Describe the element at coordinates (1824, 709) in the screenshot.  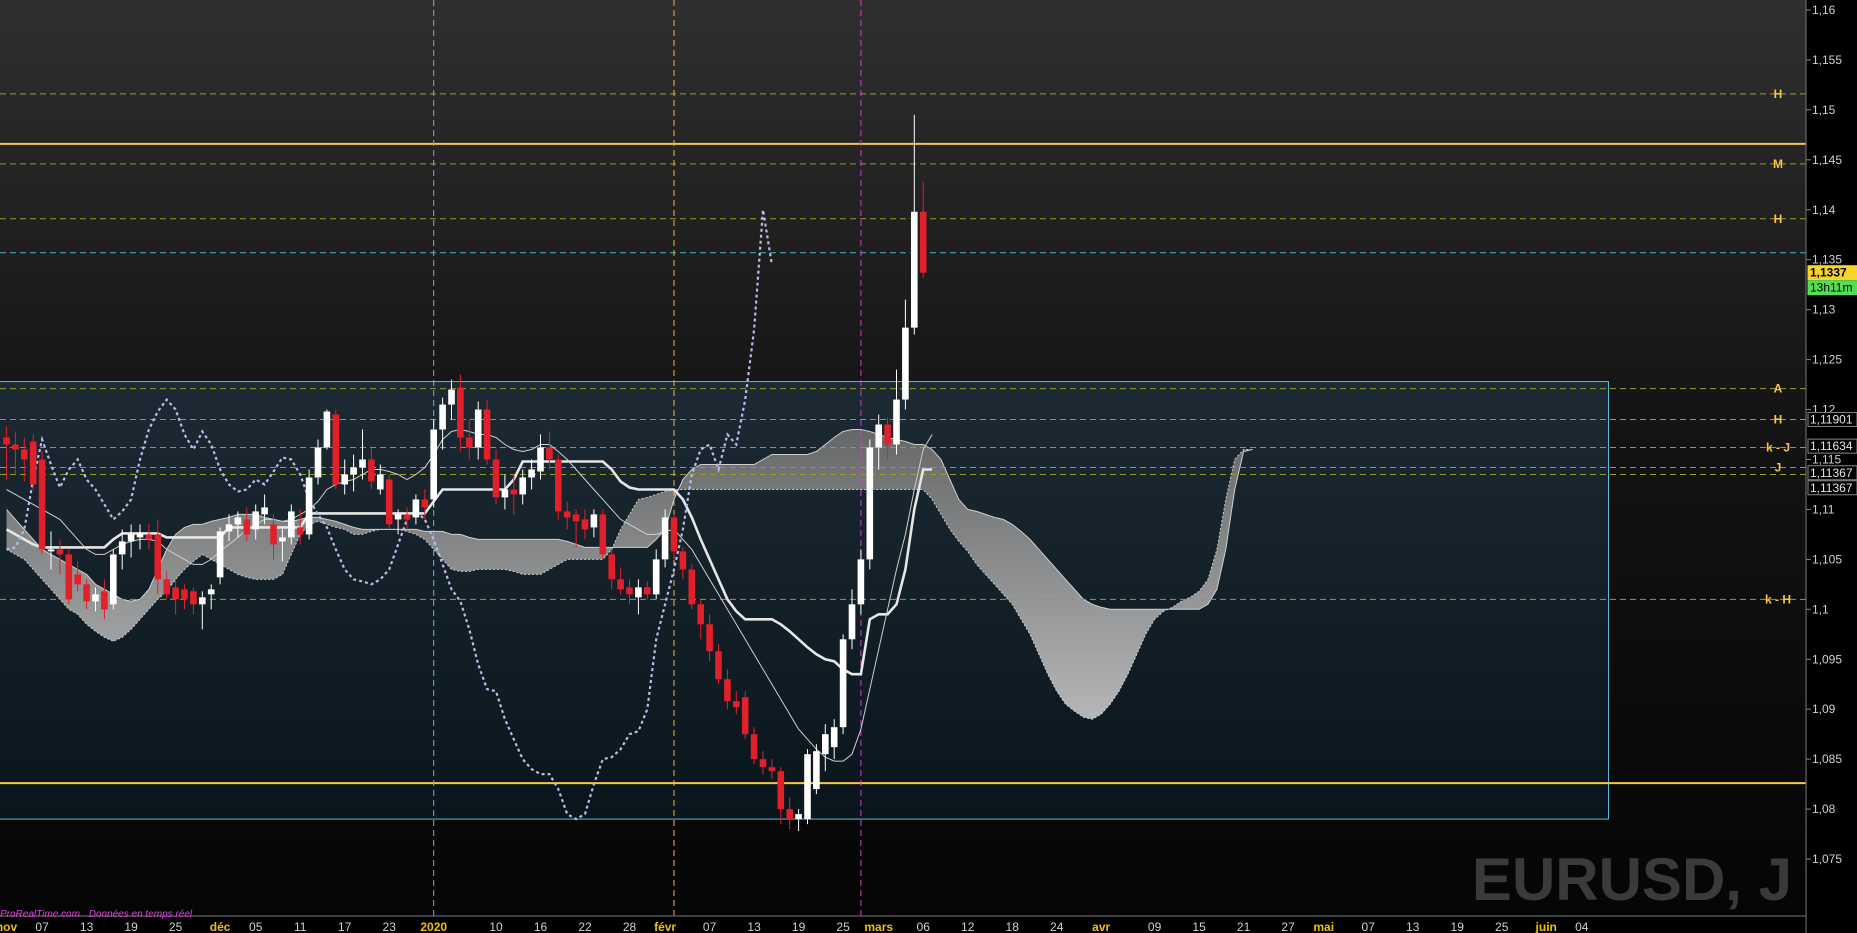
I see `y-tick-label-3: 1,09` at that location.